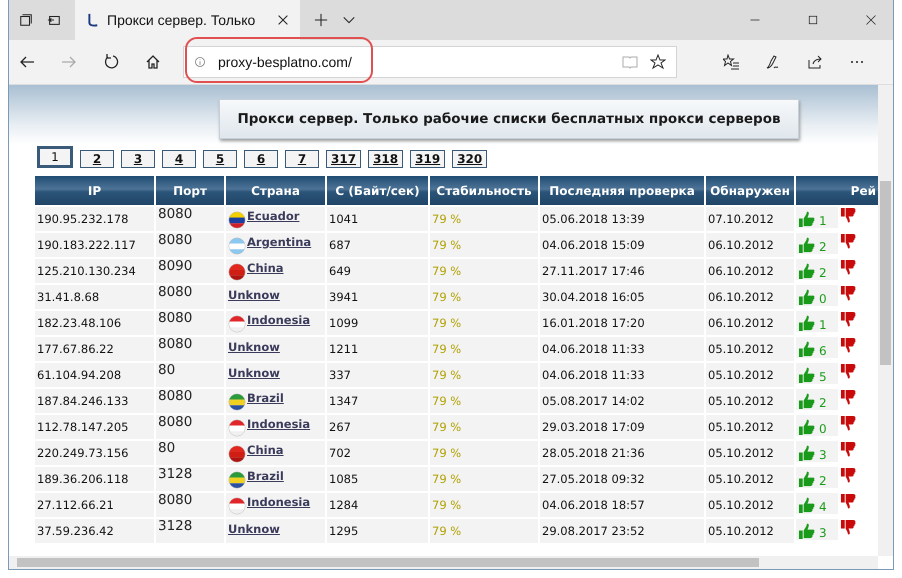 The height and width of the screenshot is (578, 902). Describe the element at coordinates (138, 159) in the screenshot. I see `page-link: 3` at that location.